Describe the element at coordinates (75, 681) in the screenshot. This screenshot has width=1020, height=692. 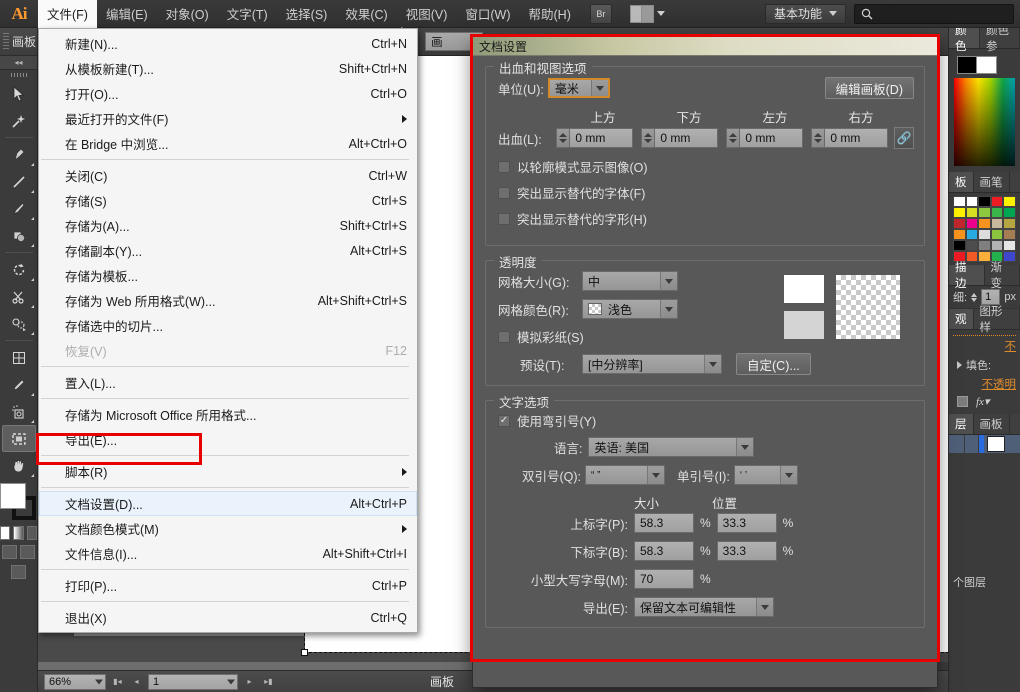
I see `zoom-level-field: 66%` at that location.